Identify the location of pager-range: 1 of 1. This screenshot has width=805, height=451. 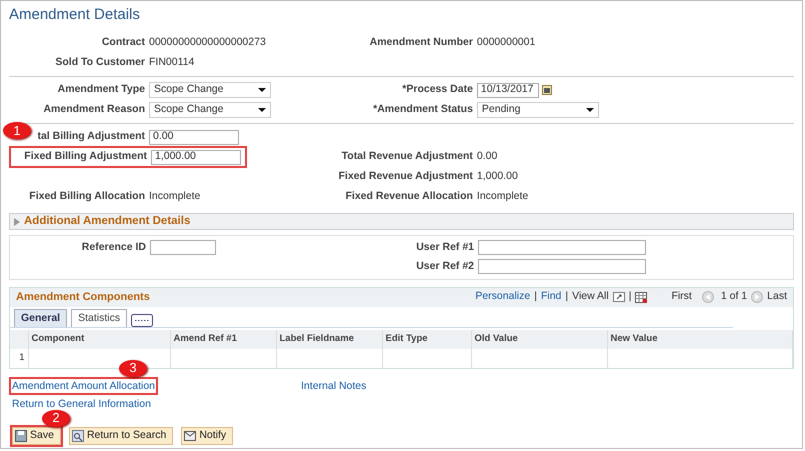
(734, 296).